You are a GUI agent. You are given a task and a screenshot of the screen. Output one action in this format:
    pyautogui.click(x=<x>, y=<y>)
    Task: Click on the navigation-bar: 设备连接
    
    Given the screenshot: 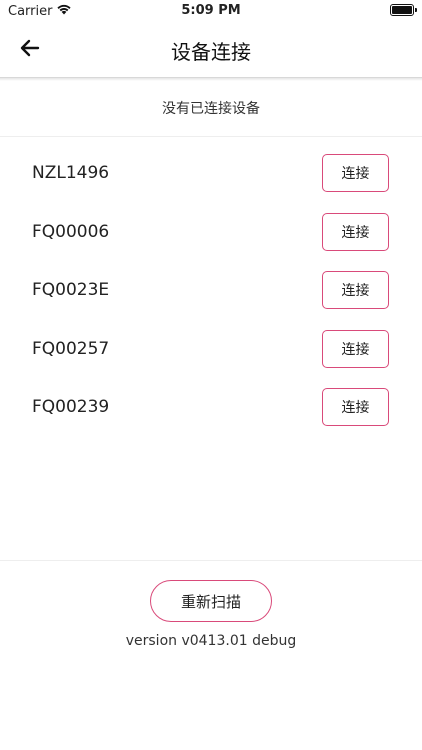 What is the action you would take?
    pyautogui.click(x=211, y=50)
    